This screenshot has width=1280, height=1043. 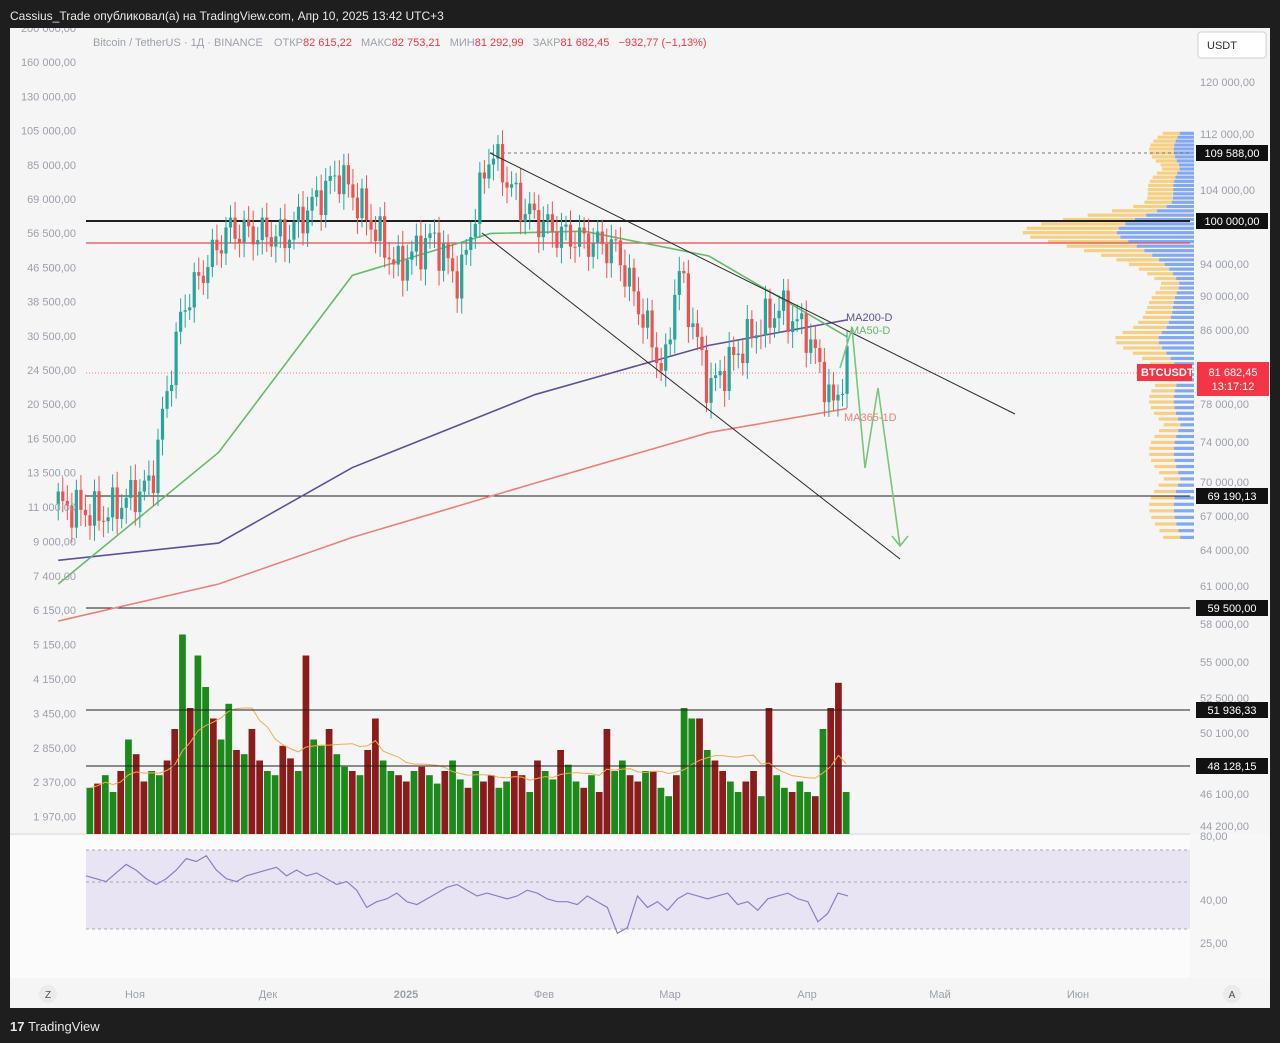 What do you see at coordinates (55, 1026) in the screenshot?
I see `tradingview-brand: 17 TradingView` at bounding box center [55, 1026].